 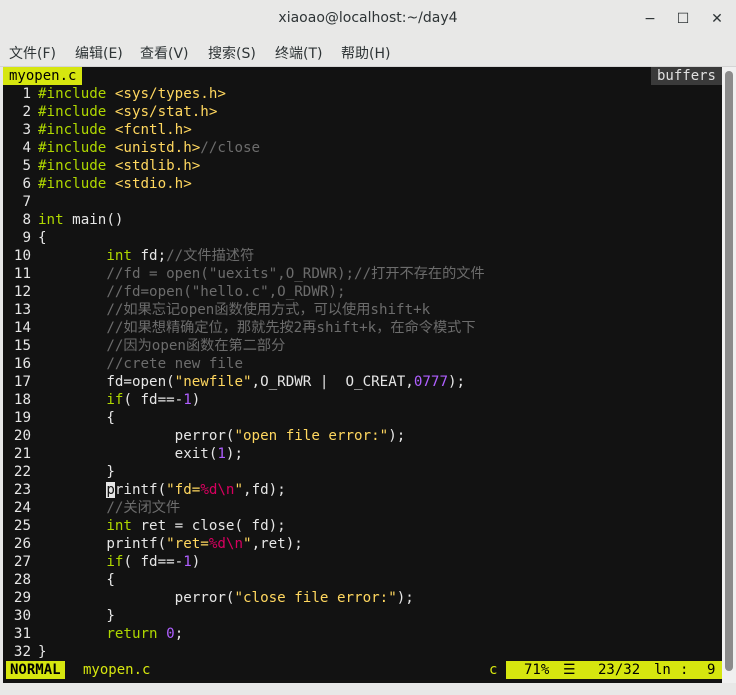 I want to click on code-line: 22 }, so click(x=362, y=472).